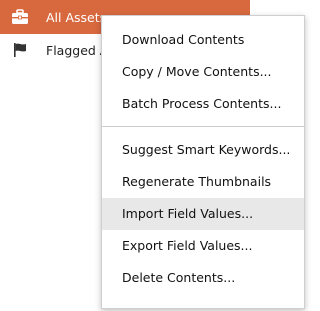 This screenshot has height=311, width=320. What do you see at coordinates (203, 40) in the screenshot?
I see `menu-item-download-contents: Download Contents` at bounding box center [203, 40].